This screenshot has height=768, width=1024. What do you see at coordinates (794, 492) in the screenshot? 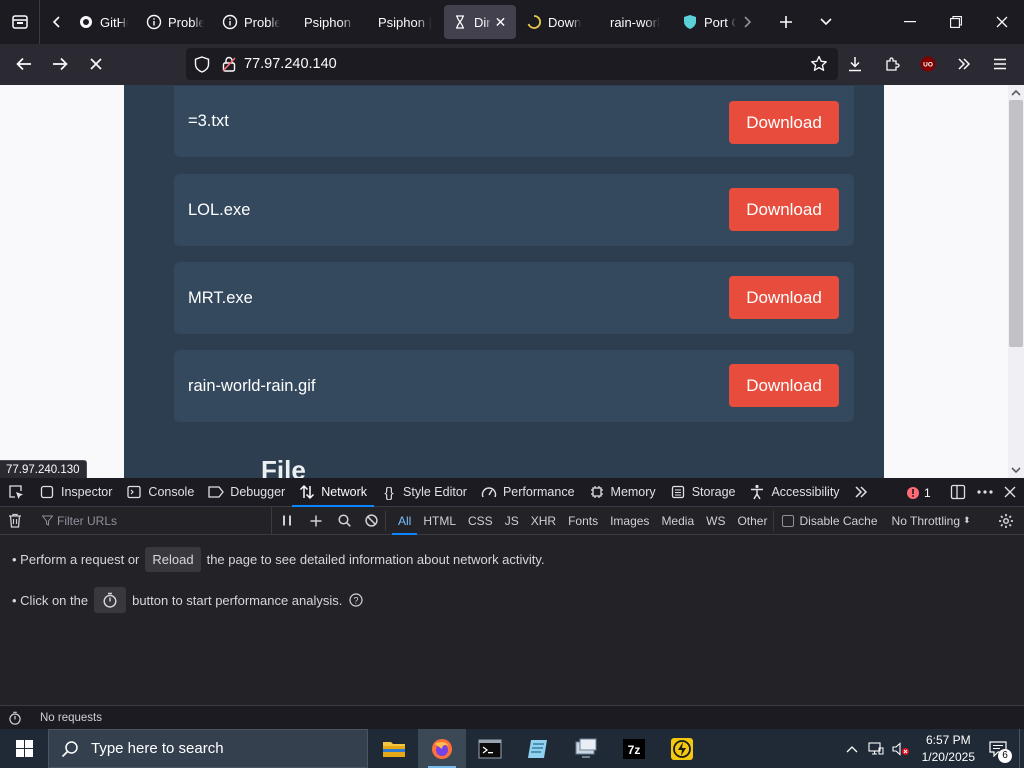
I see `tab-accessibility: Accessibility` at bounding box center [794, 492].